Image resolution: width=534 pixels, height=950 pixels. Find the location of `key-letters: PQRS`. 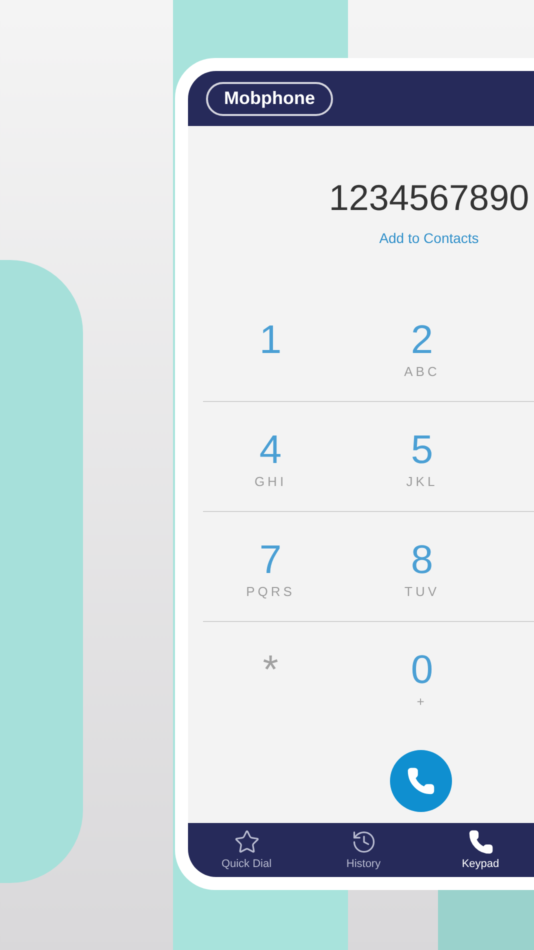

key-letters: PQRS is located at coordinates (270, 591).